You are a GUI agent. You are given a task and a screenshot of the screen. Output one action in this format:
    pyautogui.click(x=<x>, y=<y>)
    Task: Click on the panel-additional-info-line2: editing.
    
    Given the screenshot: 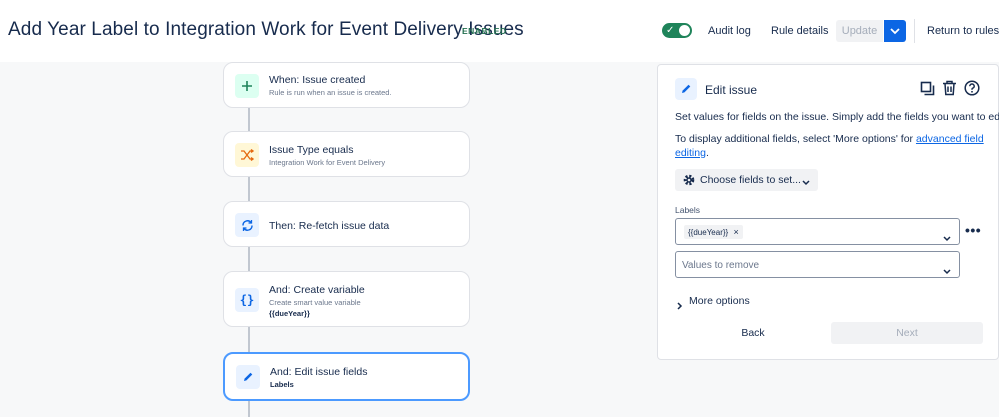 What is the action you would take?
    pyautogui.click(x=692, y=153)
    